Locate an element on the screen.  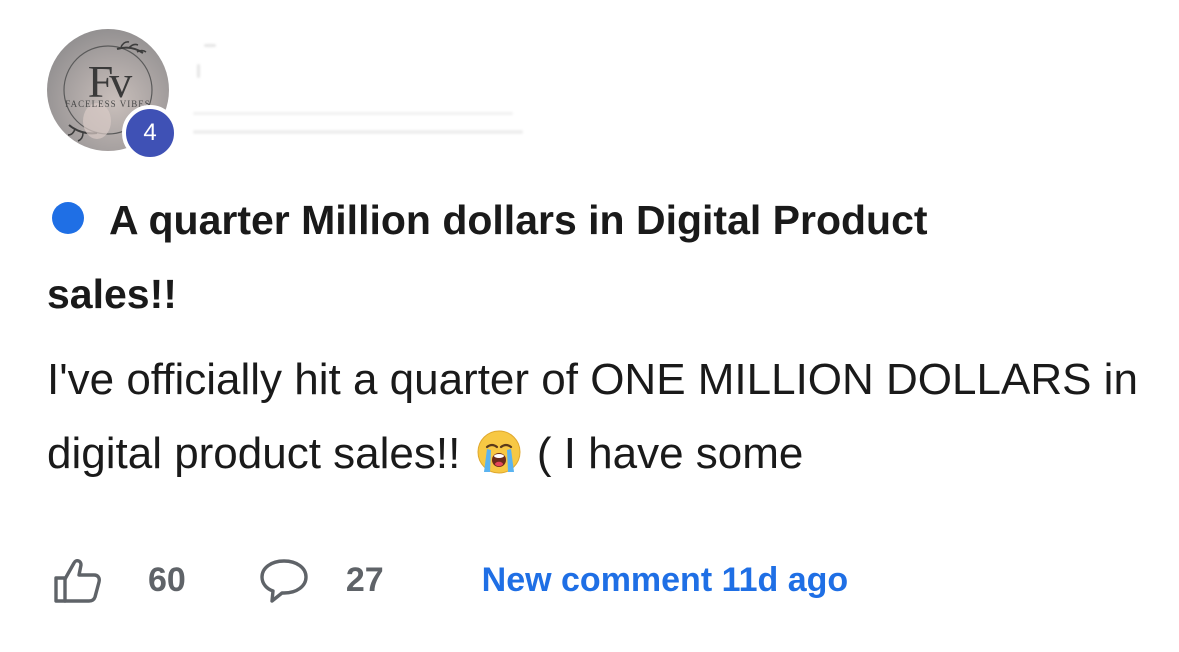
new-comment-link: New comment 11d ago is located at coordinates (665, 580).